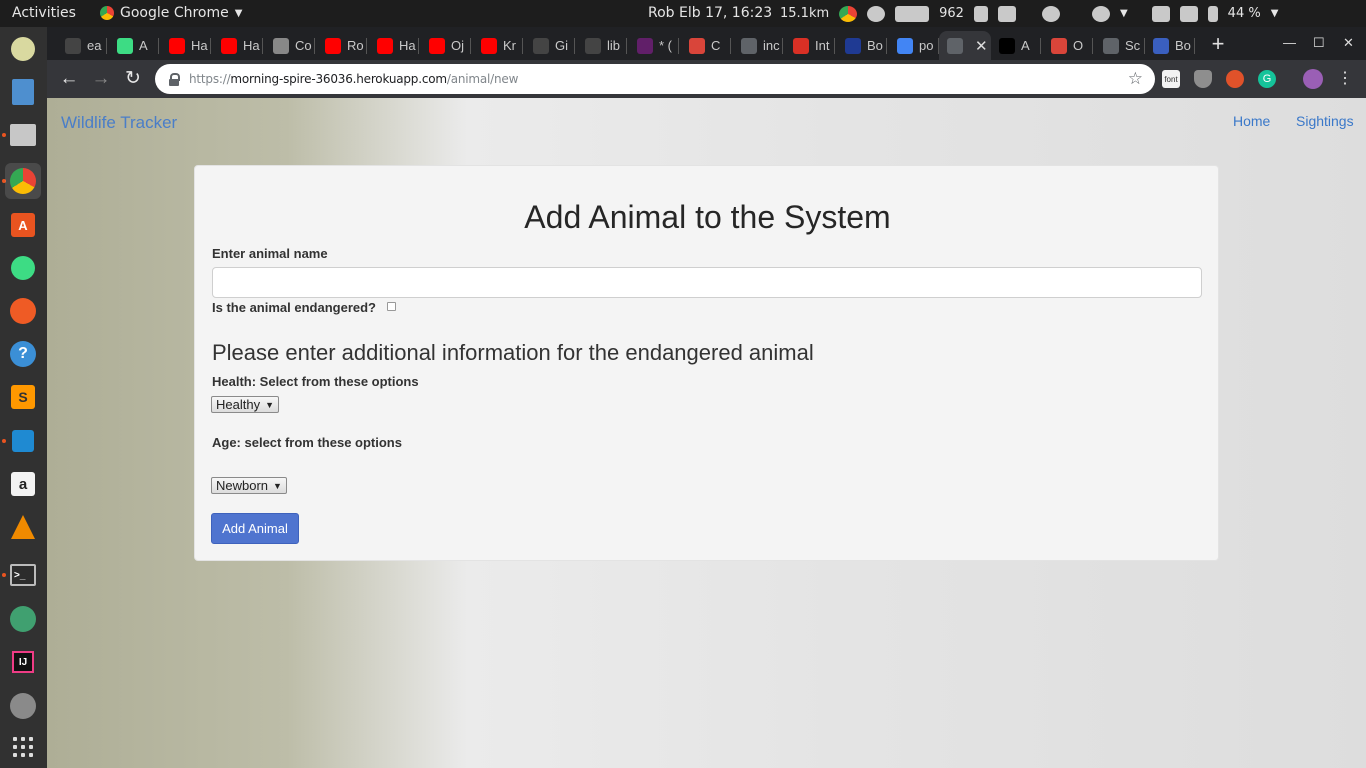 The height and width of the screenshot is (768, 1366). Describe the element at coordinates (1171, 79) in the screenshot. I see `whatfont-extension-icon: font` at that location.